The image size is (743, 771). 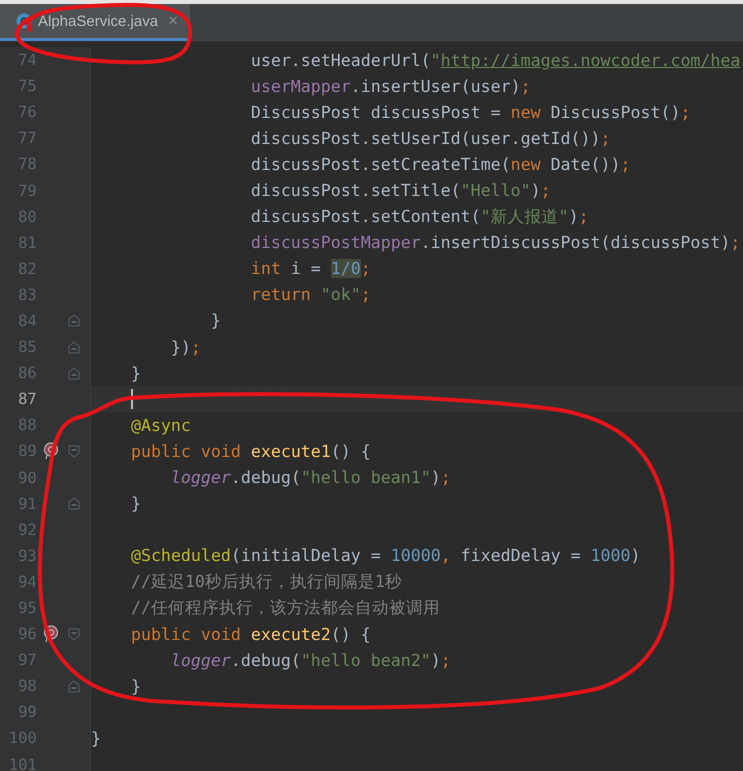 What do you see at coordinates (250, 451) in the screenshot?
I see `code-line: public void execute1() {` at bounding box center [250, 451].